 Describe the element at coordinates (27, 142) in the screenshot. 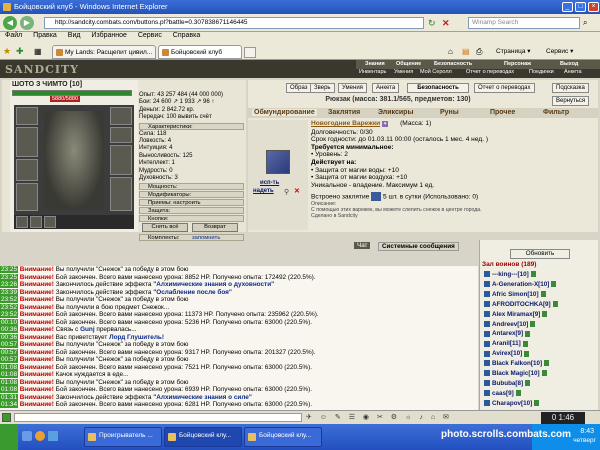

I see `weapon-slot` at that location.